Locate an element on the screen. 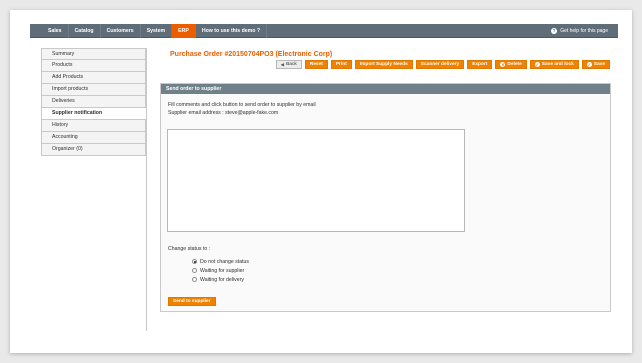 This screenshot has width=642, height=363. panel-title: Send order to supplier is located at coordinates (385, 89).